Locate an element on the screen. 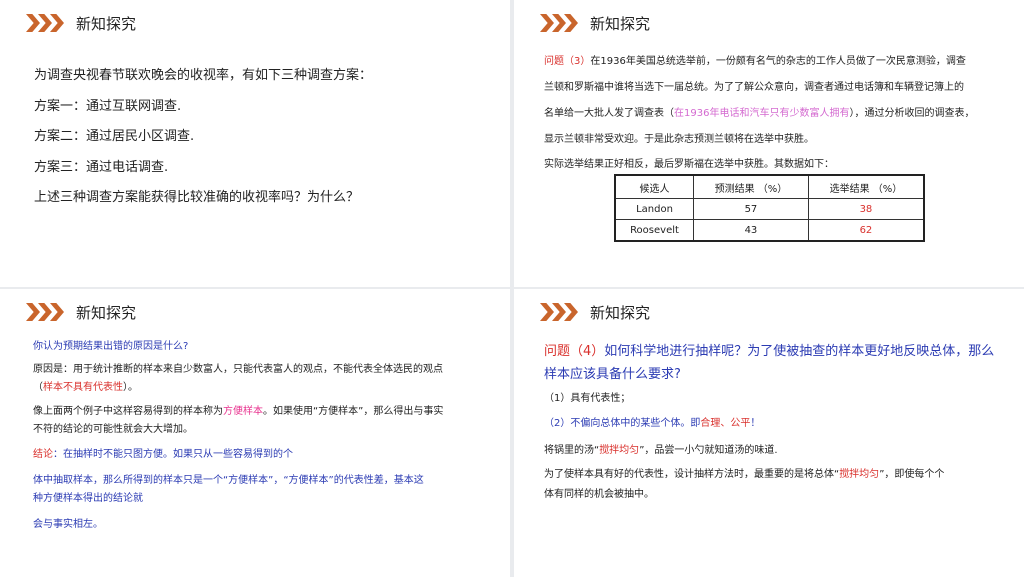  highlight-text: 合理、公平 is located at coordinates (725, 423).